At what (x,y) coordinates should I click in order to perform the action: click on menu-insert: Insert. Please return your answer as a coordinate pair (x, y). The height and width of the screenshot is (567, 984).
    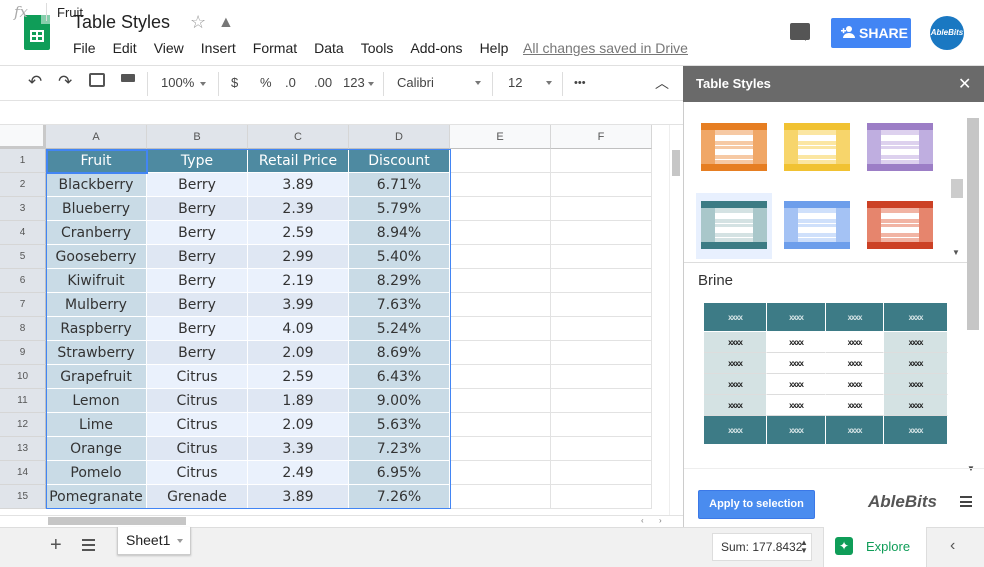
    Looking at the image, I should click on (218, 49).